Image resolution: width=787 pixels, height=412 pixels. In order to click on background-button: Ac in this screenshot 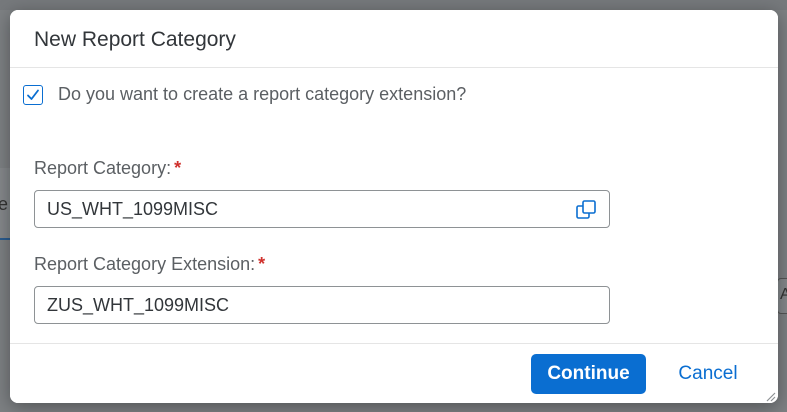, I will do `click(782, 296)`.